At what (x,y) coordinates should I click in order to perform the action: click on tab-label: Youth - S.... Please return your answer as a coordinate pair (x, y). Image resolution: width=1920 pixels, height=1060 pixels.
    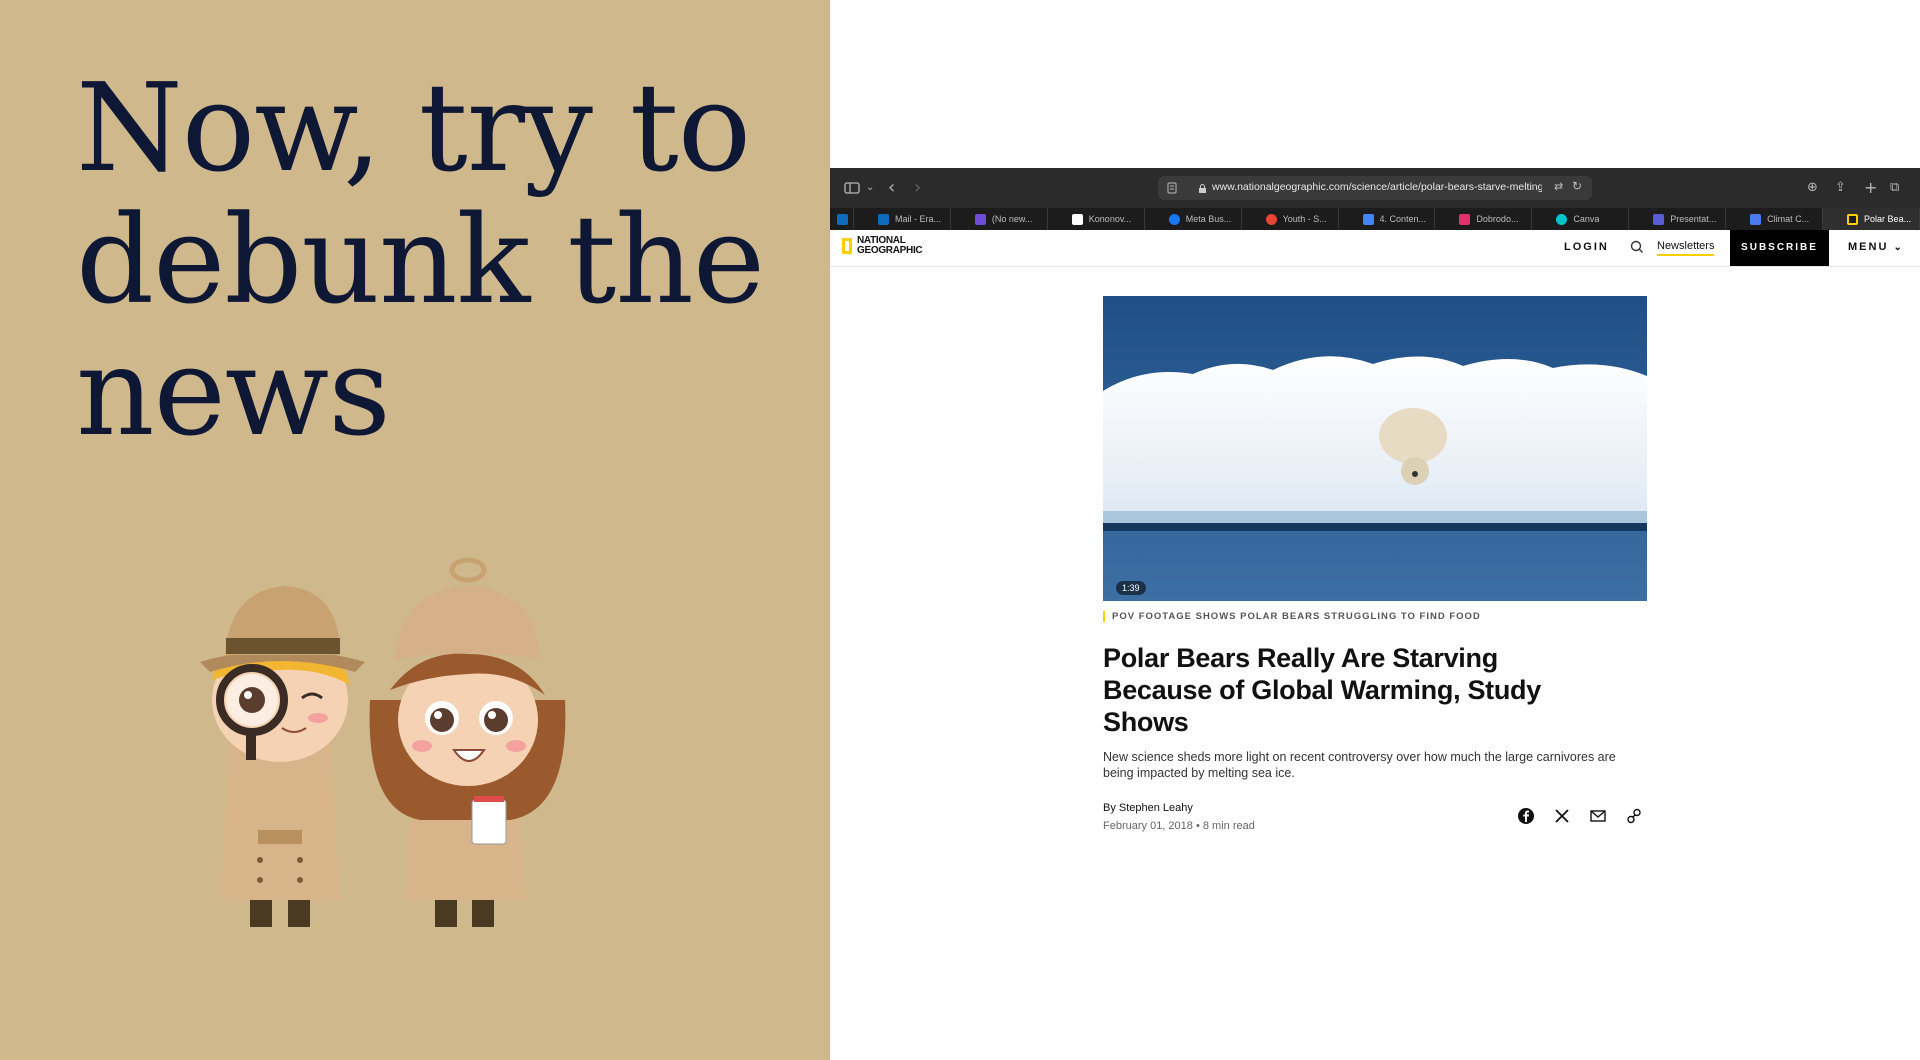
    Looking at the image, I should click on (1304, 219).